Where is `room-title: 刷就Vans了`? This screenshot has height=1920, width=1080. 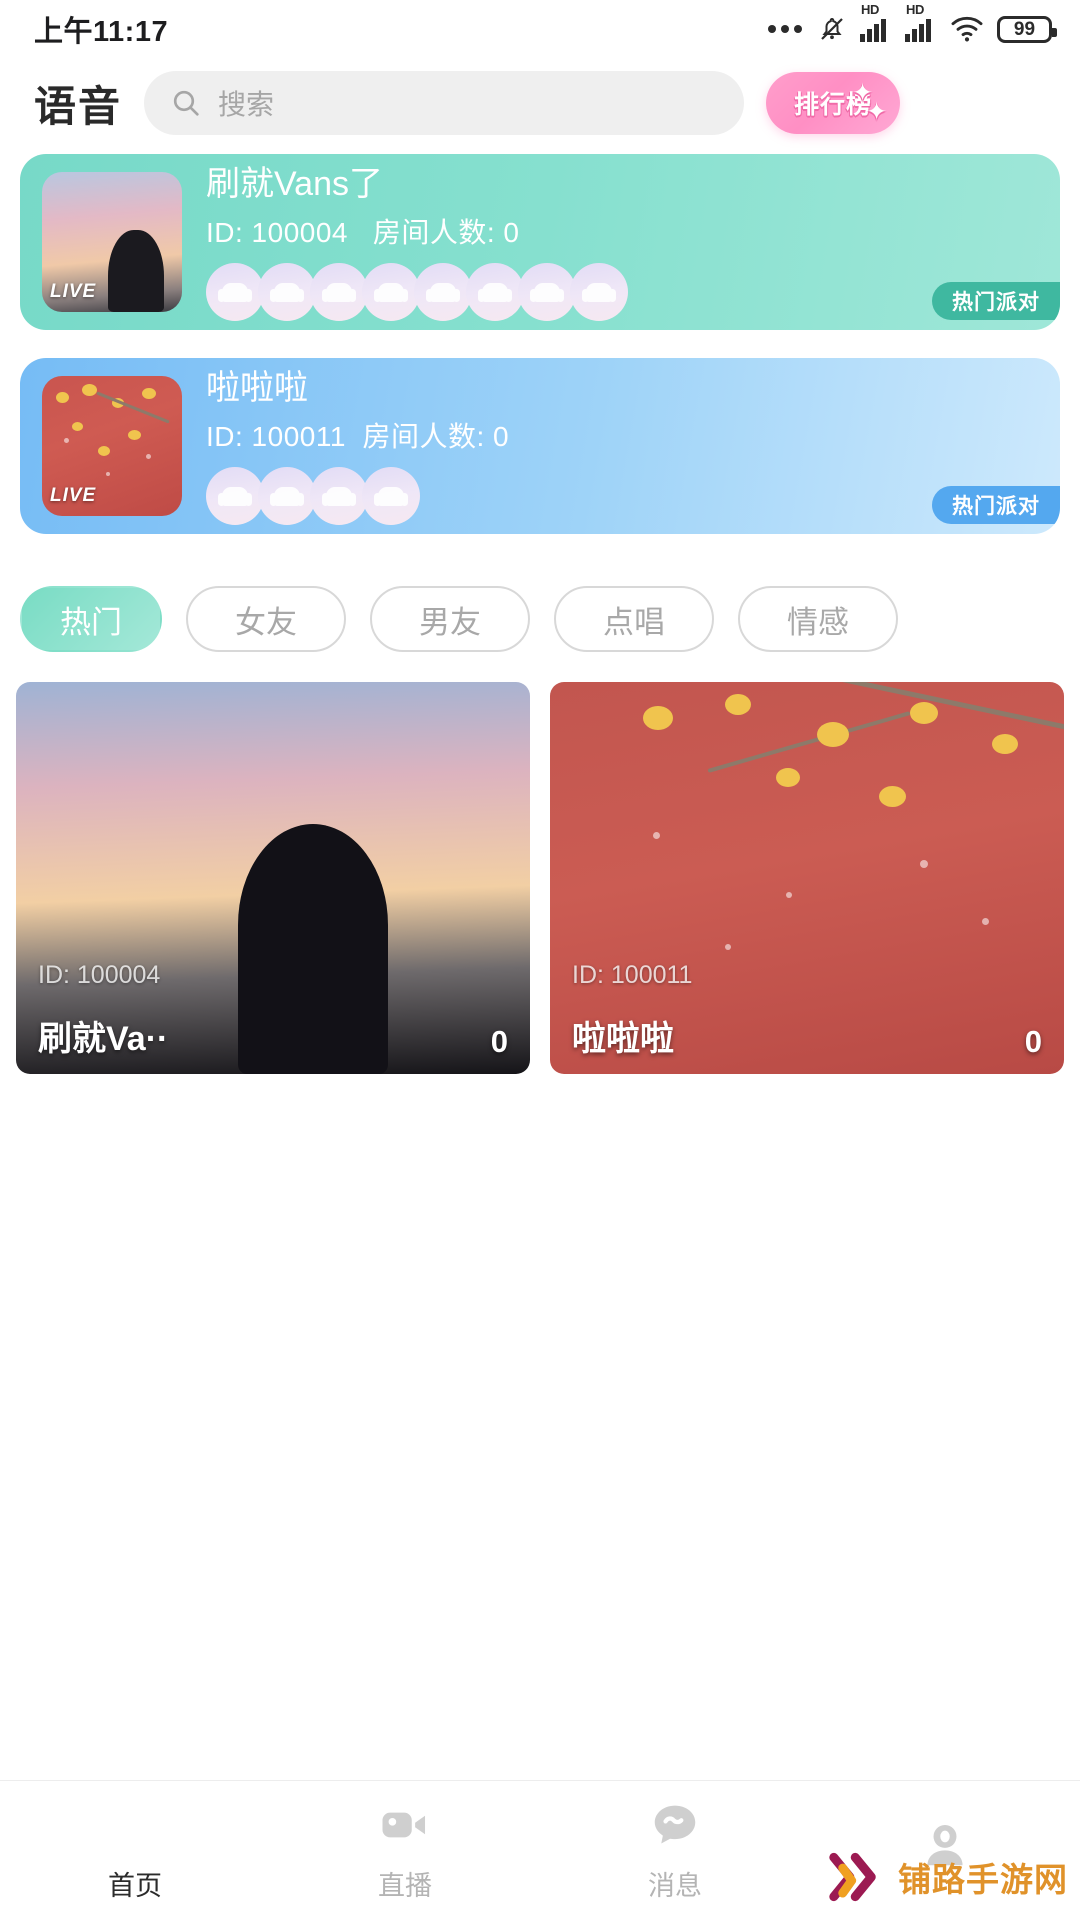 room-title: 刷就Vans了 is located at coordinates (294, 183).